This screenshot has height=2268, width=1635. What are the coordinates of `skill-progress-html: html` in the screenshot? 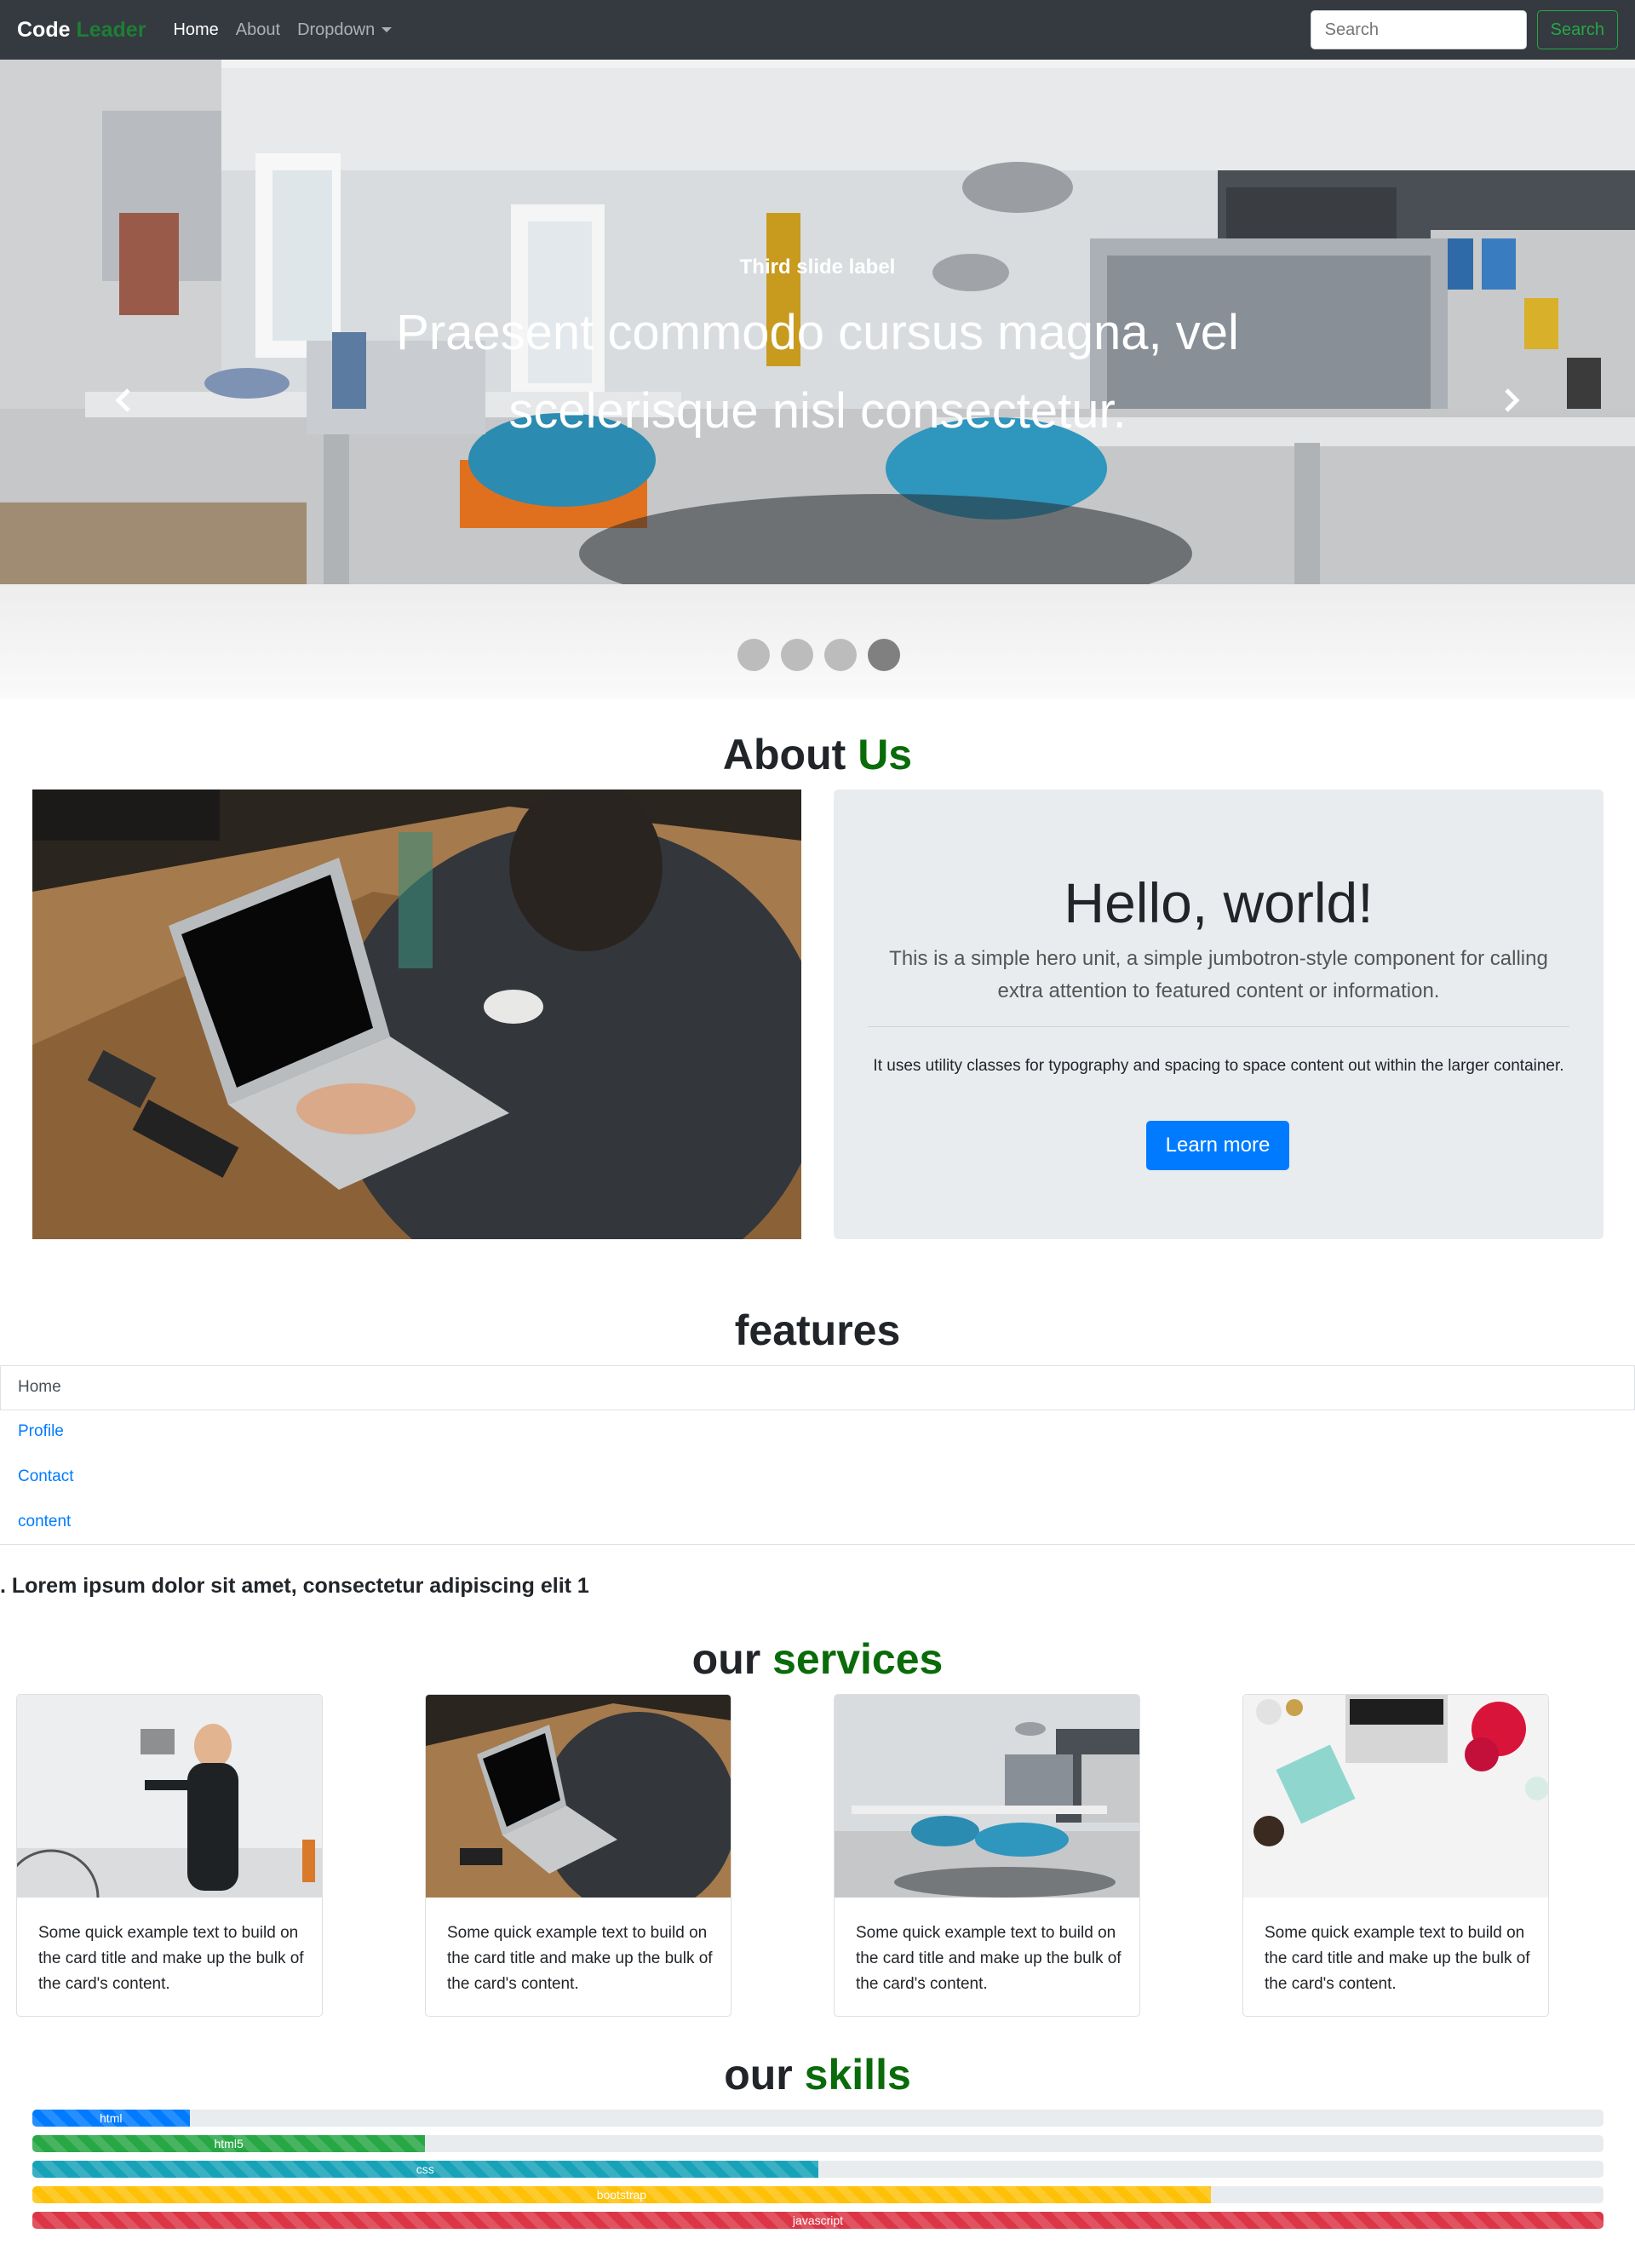 It's located at (817, 2118).